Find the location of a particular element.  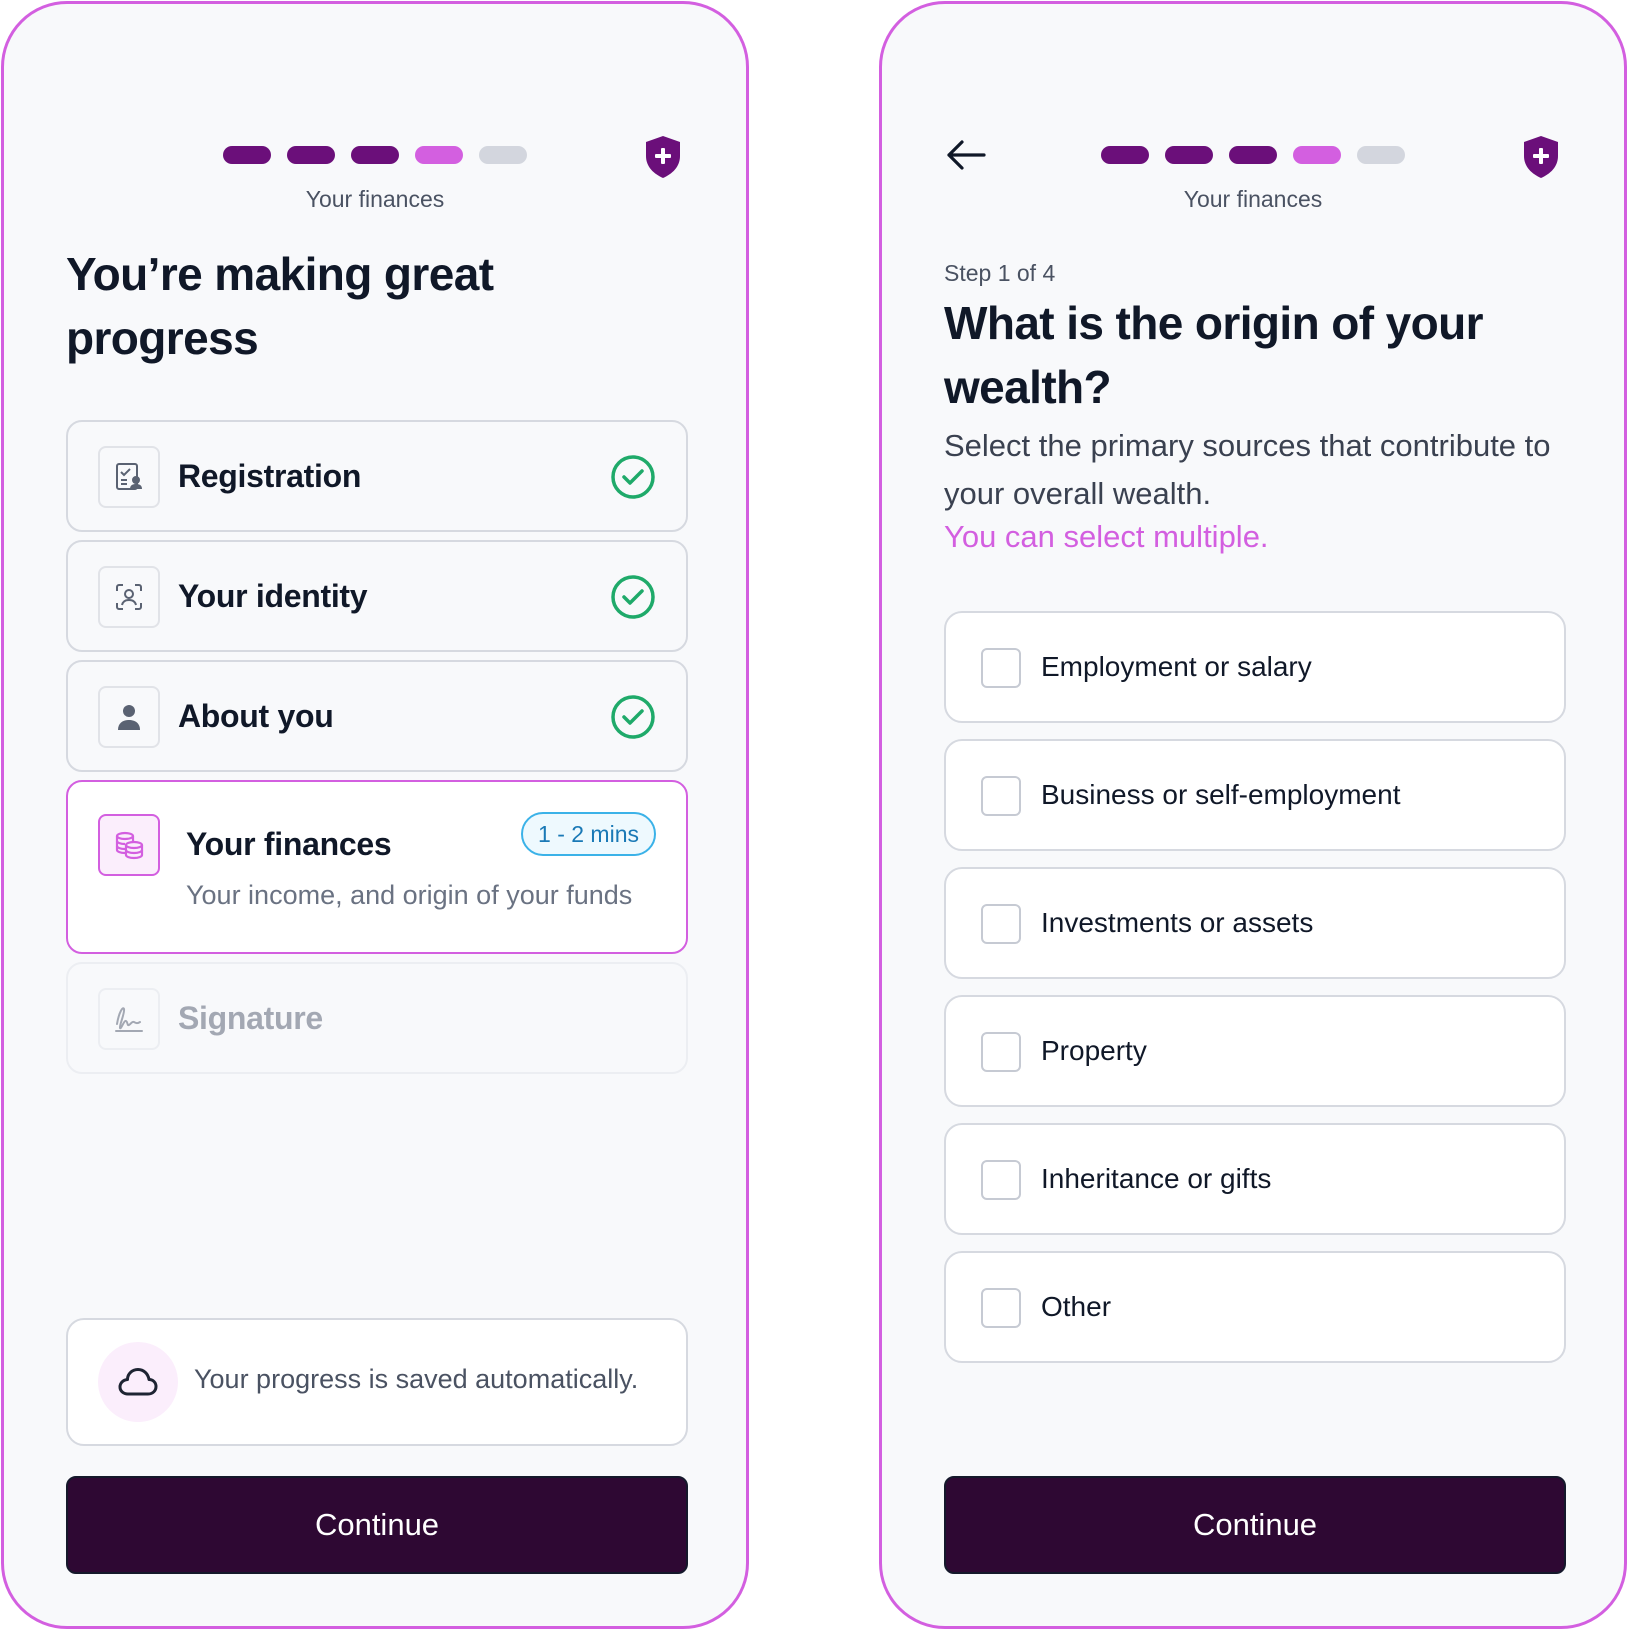

option-label: Business or self-employment is located at coordinates (1221, 794).